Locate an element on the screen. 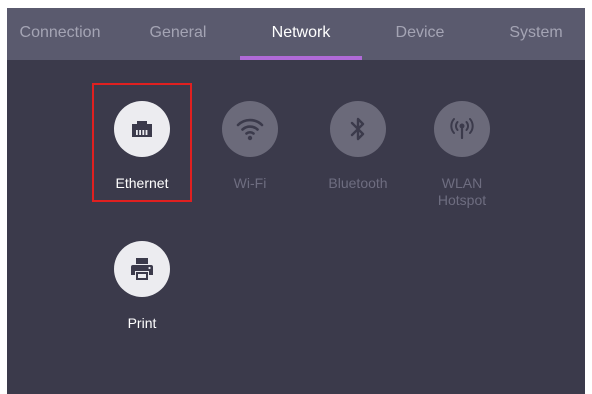  bluetooth-icon is located at coordinates (358, 129).